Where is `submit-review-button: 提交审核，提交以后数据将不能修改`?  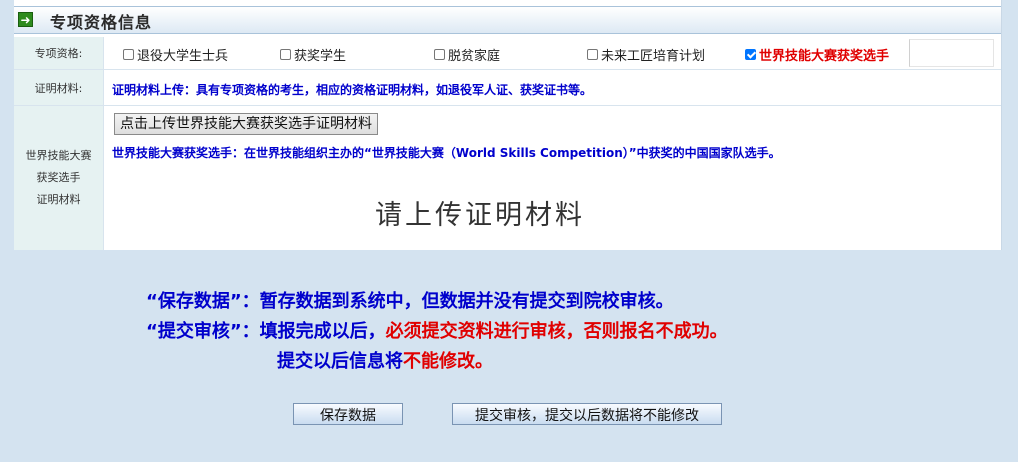
submit-review-button: 提交审核，提交以后数据将不能修改 is located at coordinates (587, 414).